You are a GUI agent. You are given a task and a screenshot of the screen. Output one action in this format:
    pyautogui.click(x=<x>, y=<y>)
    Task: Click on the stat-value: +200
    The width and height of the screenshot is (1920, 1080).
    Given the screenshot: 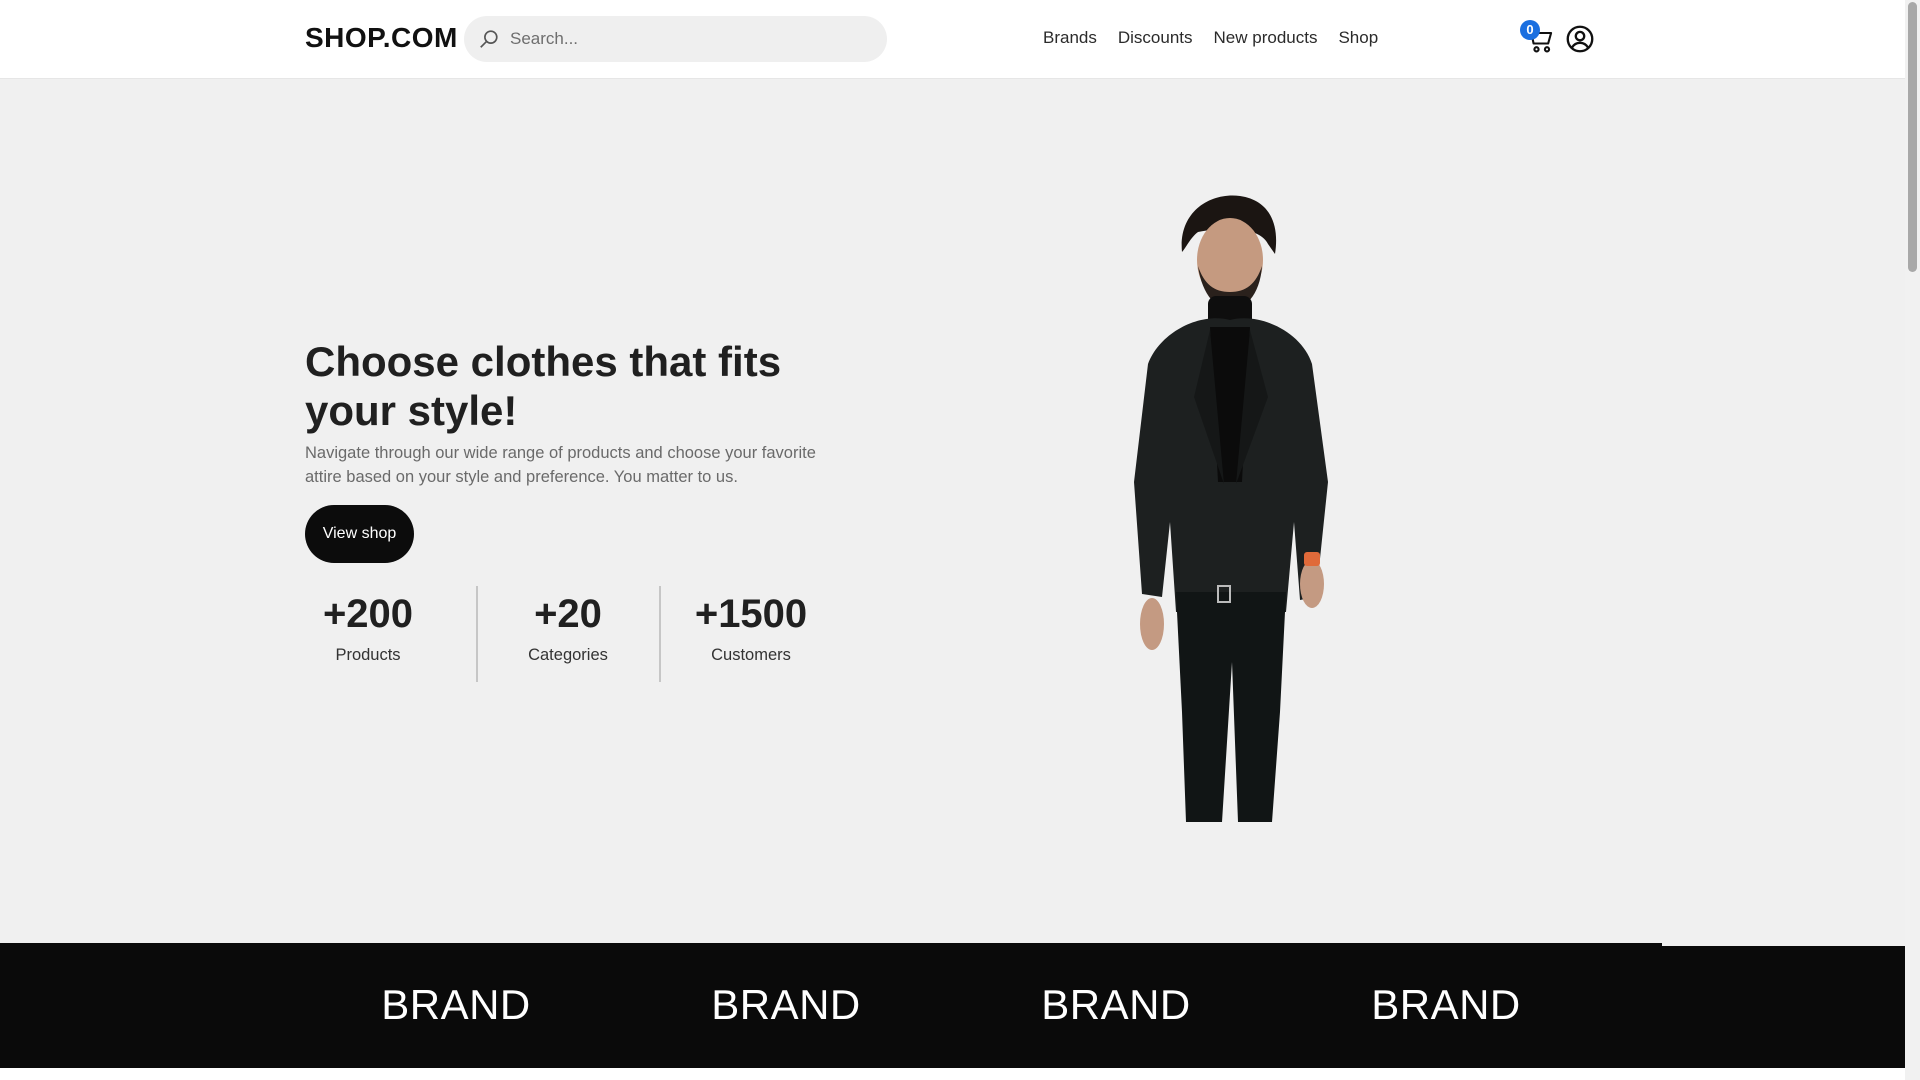 What is the action you would take?
    pyautogui.click(x=368, y=614)
    